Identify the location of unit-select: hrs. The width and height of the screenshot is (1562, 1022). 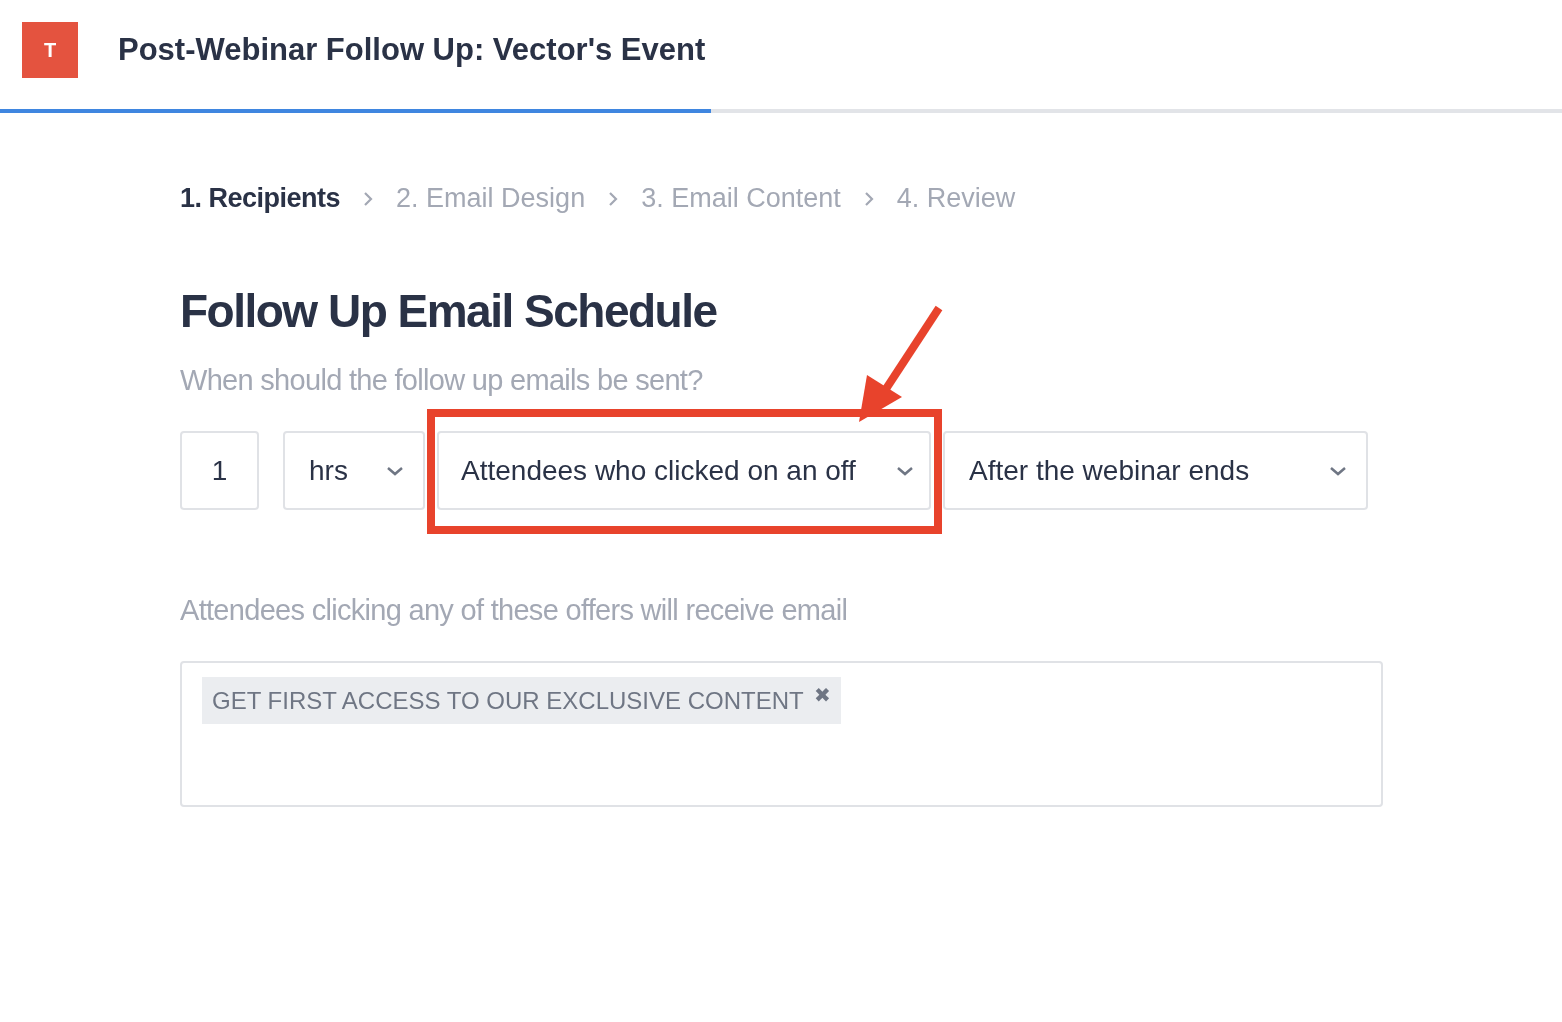
(354, 470).